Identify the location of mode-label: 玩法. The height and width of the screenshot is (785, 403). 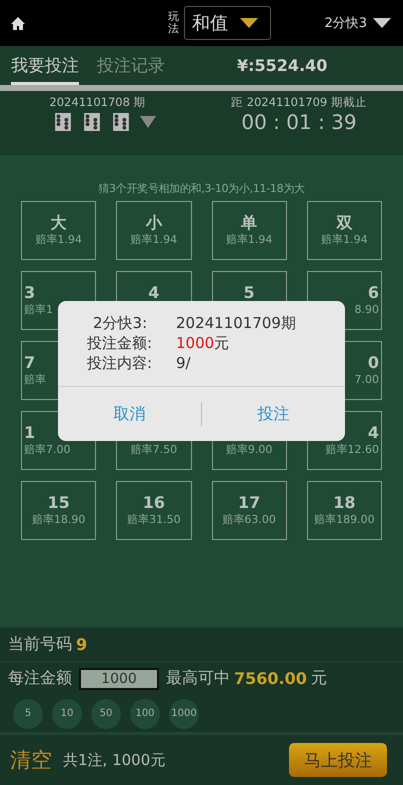
(174, 23).